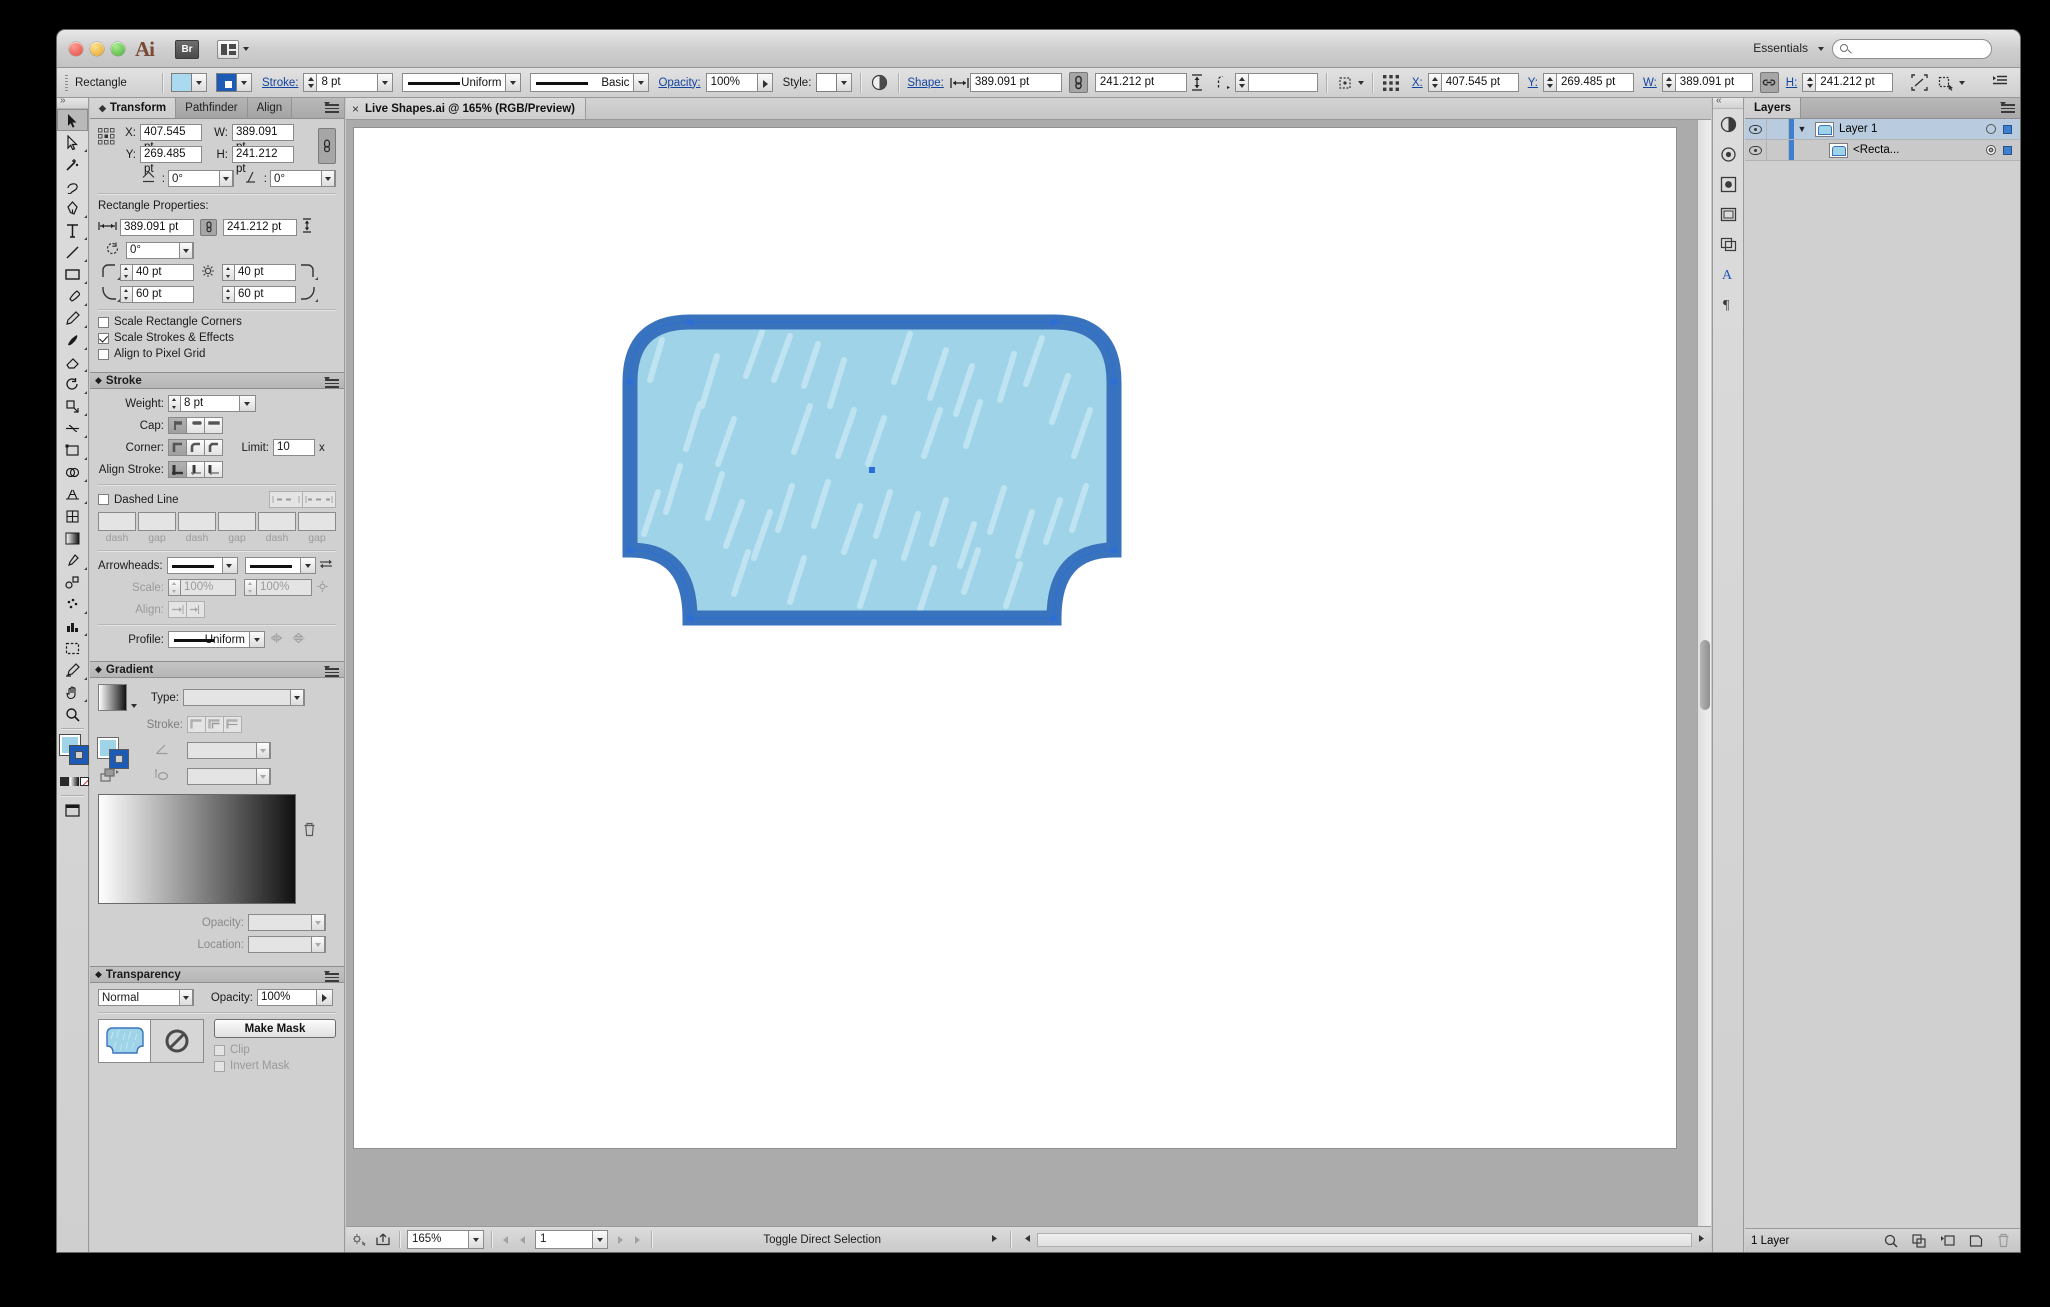  I want to click on cap-butt-button, so click(177, 425).